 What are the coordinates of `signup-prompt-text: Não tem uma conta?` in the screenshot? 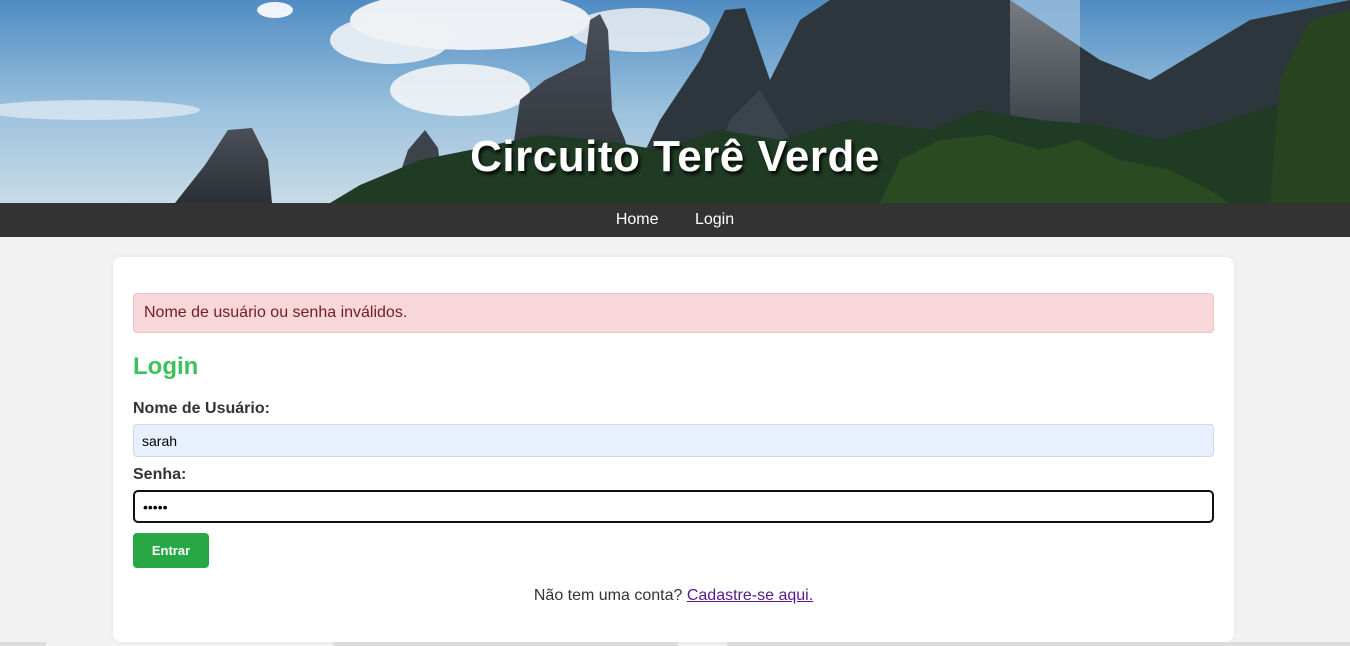 It's located at (608, 595).